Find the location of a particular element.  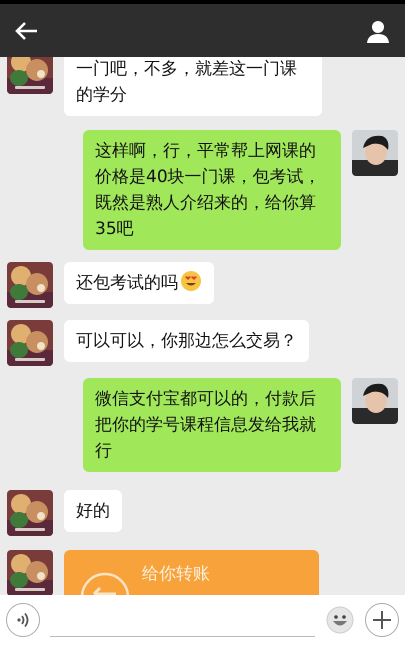

transfer-card: 给你转账 is located at coordinates (191, 572).